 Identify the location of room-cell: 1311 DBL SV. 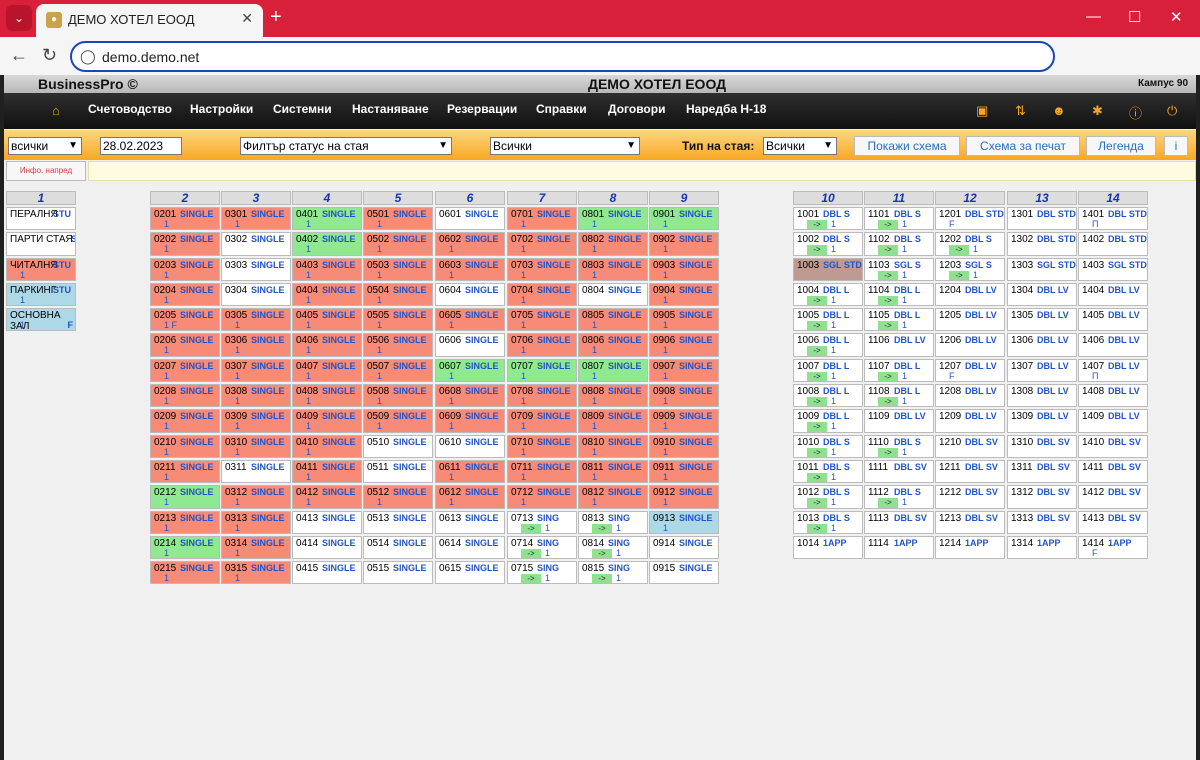
(1042, 471).